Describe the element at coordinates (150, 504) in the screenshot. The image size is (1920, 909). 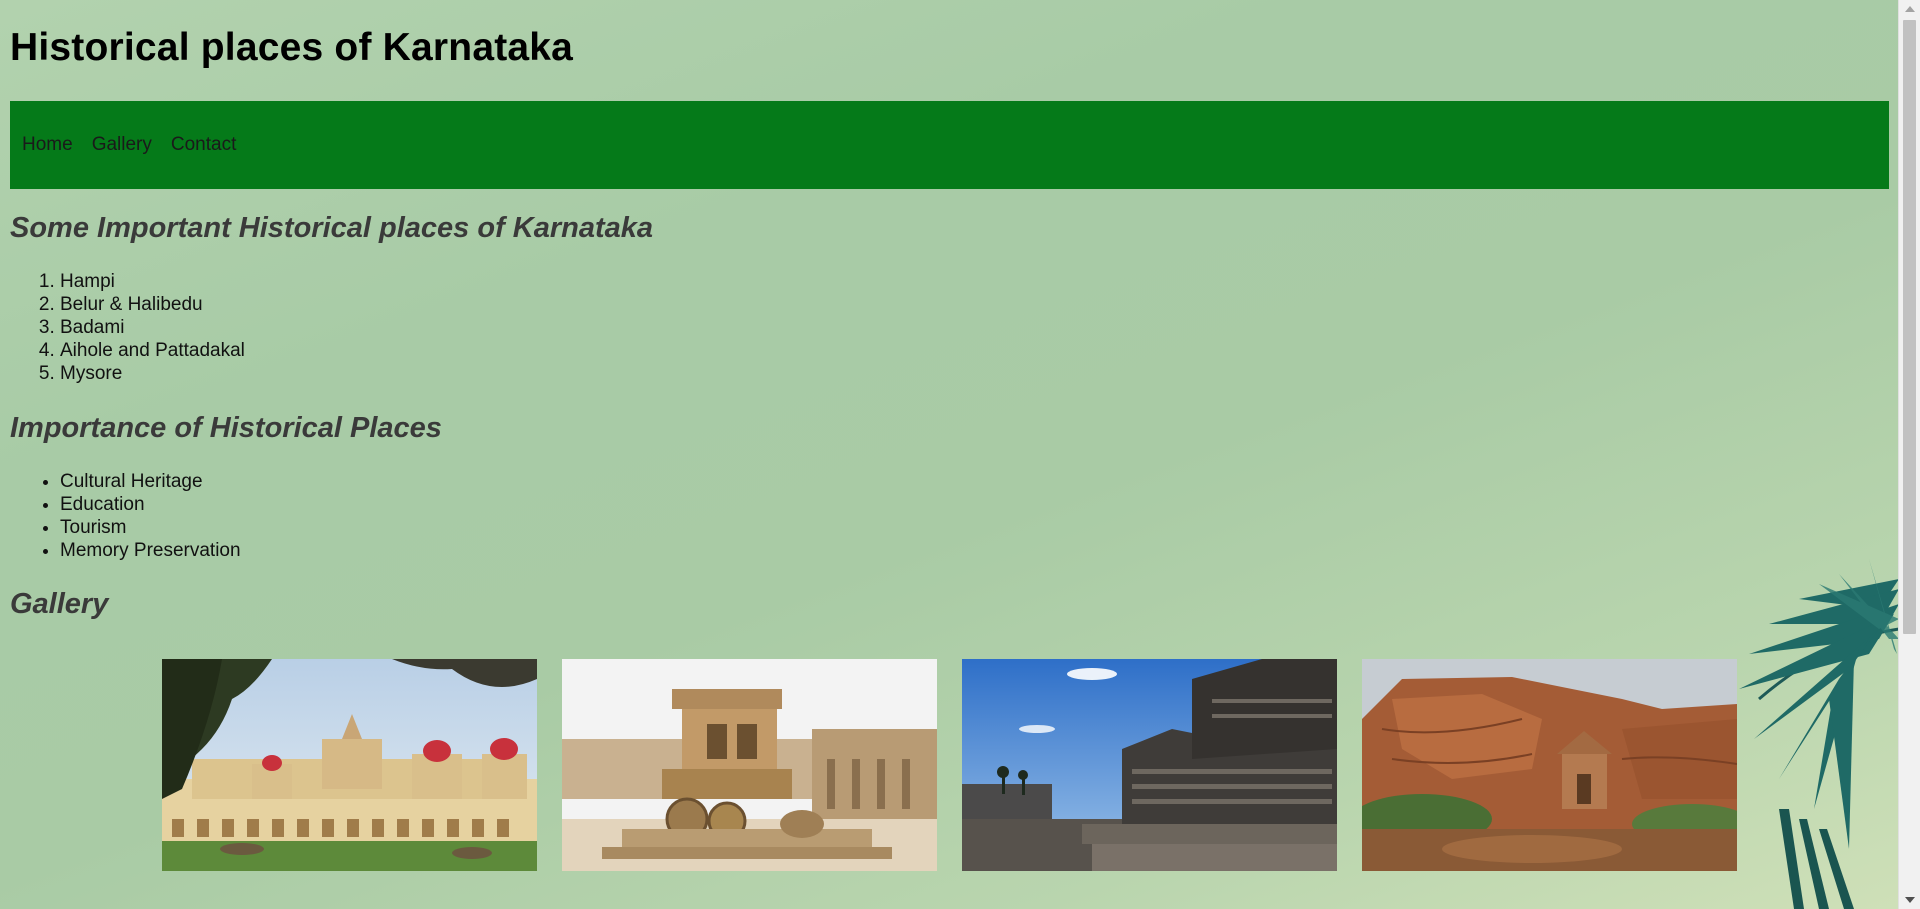
I see `list-item: Education` at that location.